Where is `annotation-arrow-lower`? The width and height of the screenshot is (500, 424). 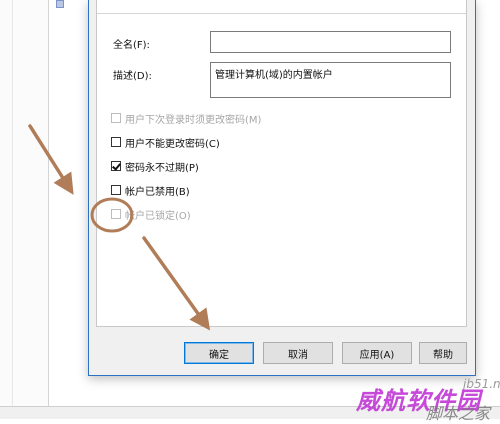 annotation-arrow-lower is located at coordinates (176, 283).